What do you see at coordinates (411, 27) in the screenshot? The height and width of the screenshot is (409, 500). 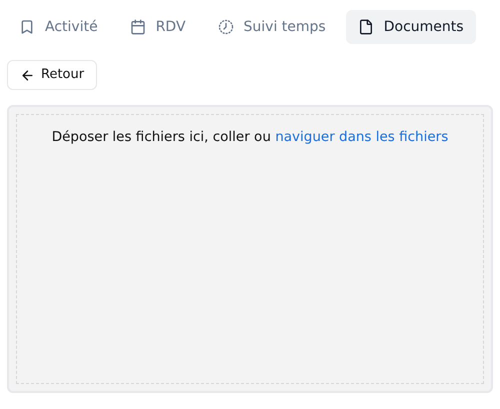 I see `tab: Documents` at bounding box center [411, 27].